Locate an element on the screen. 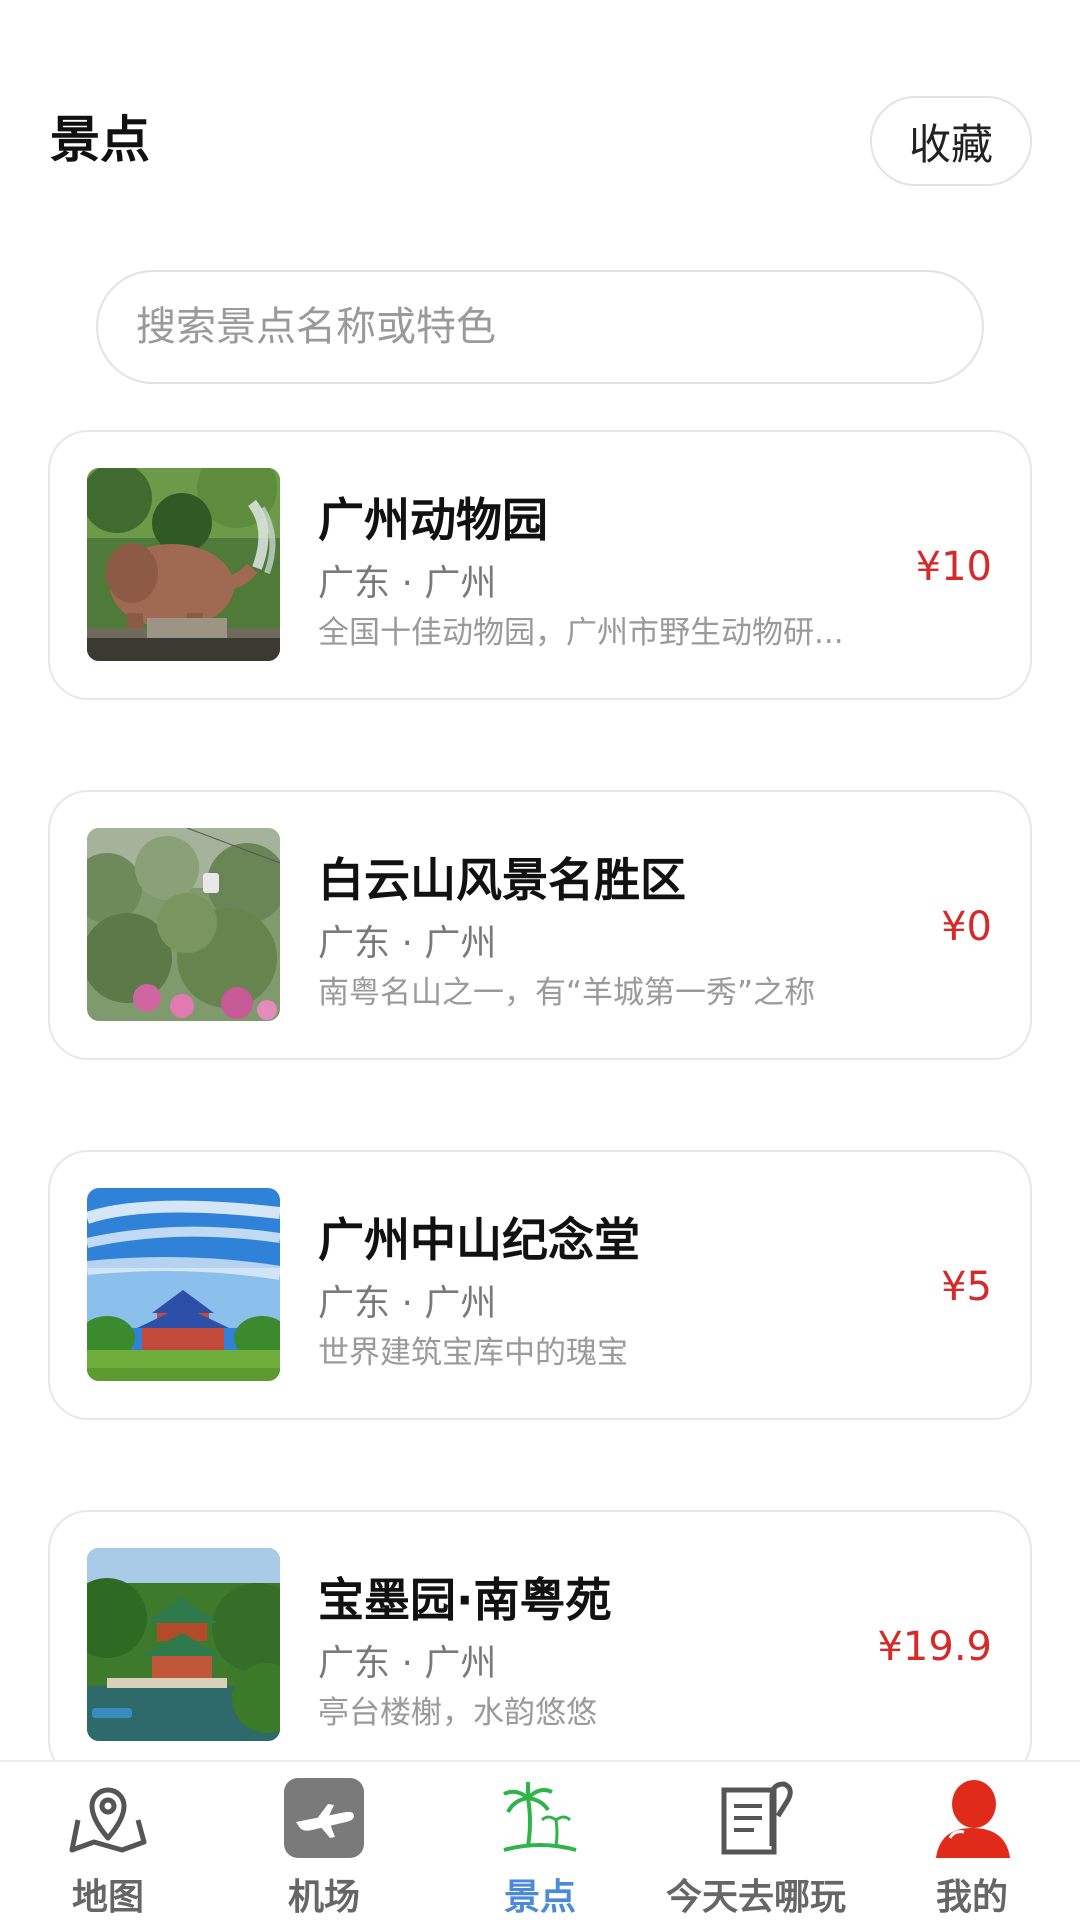 Image resolution: width=1080 pixels, height=1920 pixels. nav-item-mine: 我的 is located at coordinates (972, 1841).